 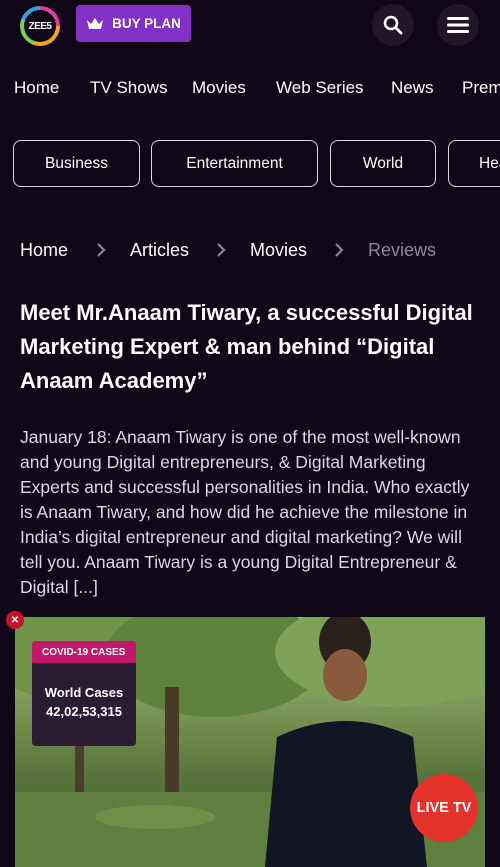 What do you see at coordinates (412, 88) in the screenshot?
I see `nav-item-news: News` at bounding box center [412, 88].